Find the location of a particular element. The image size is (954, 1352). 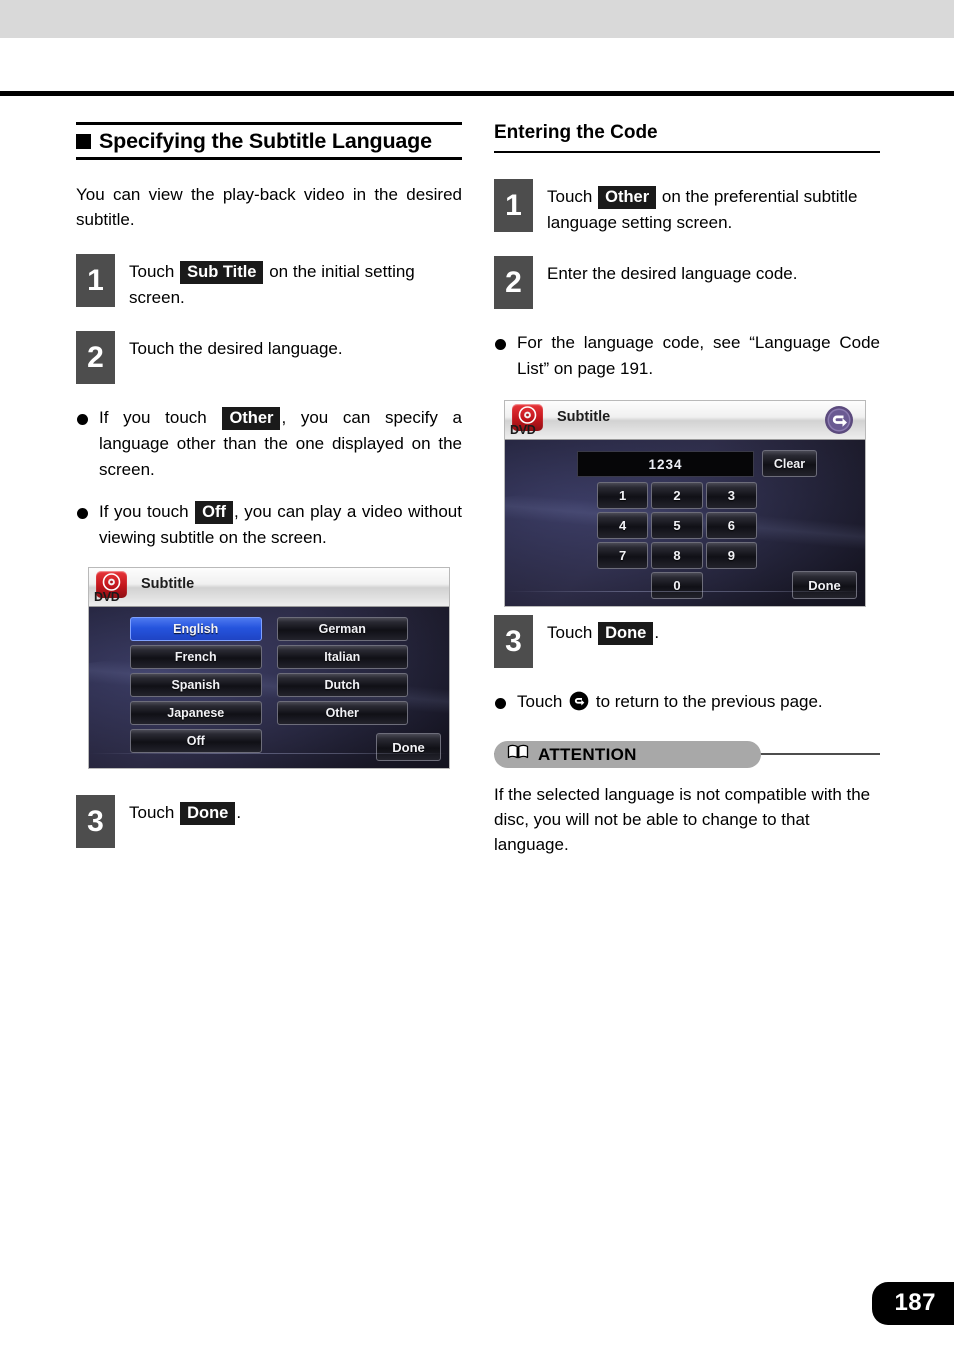

keypad-key-1: 1 is located at coordinates (623, 495).